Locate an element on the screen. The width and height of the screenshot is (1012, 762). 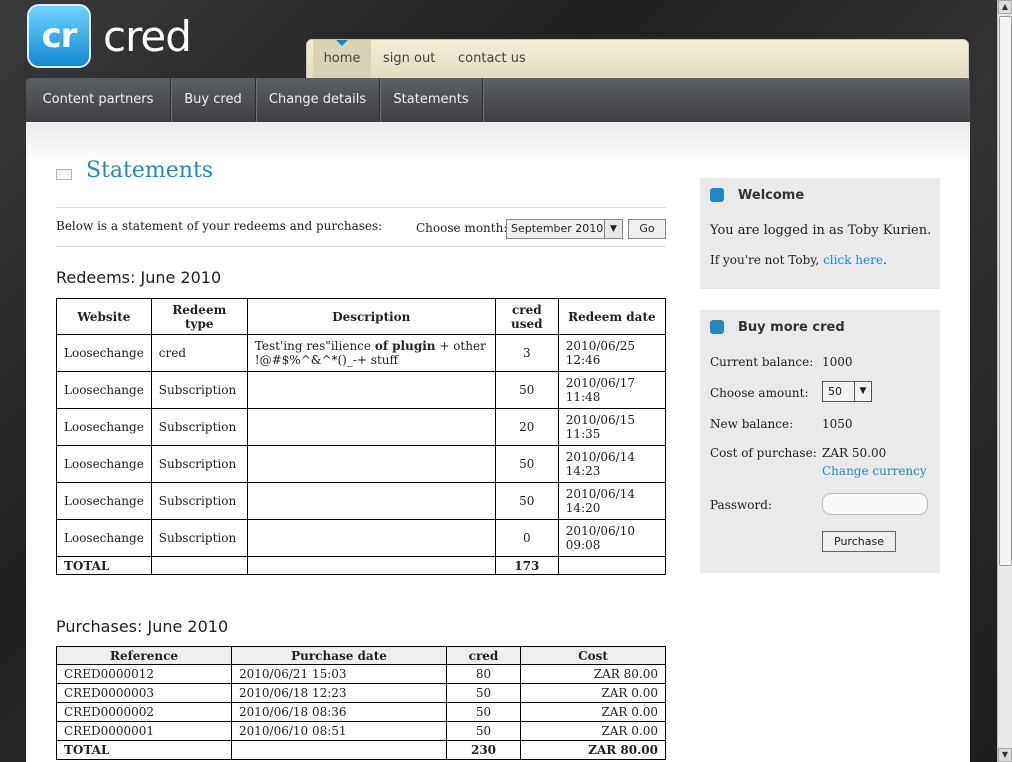
cost-label: Cost of purchase: is located at coordinates (763, 453).